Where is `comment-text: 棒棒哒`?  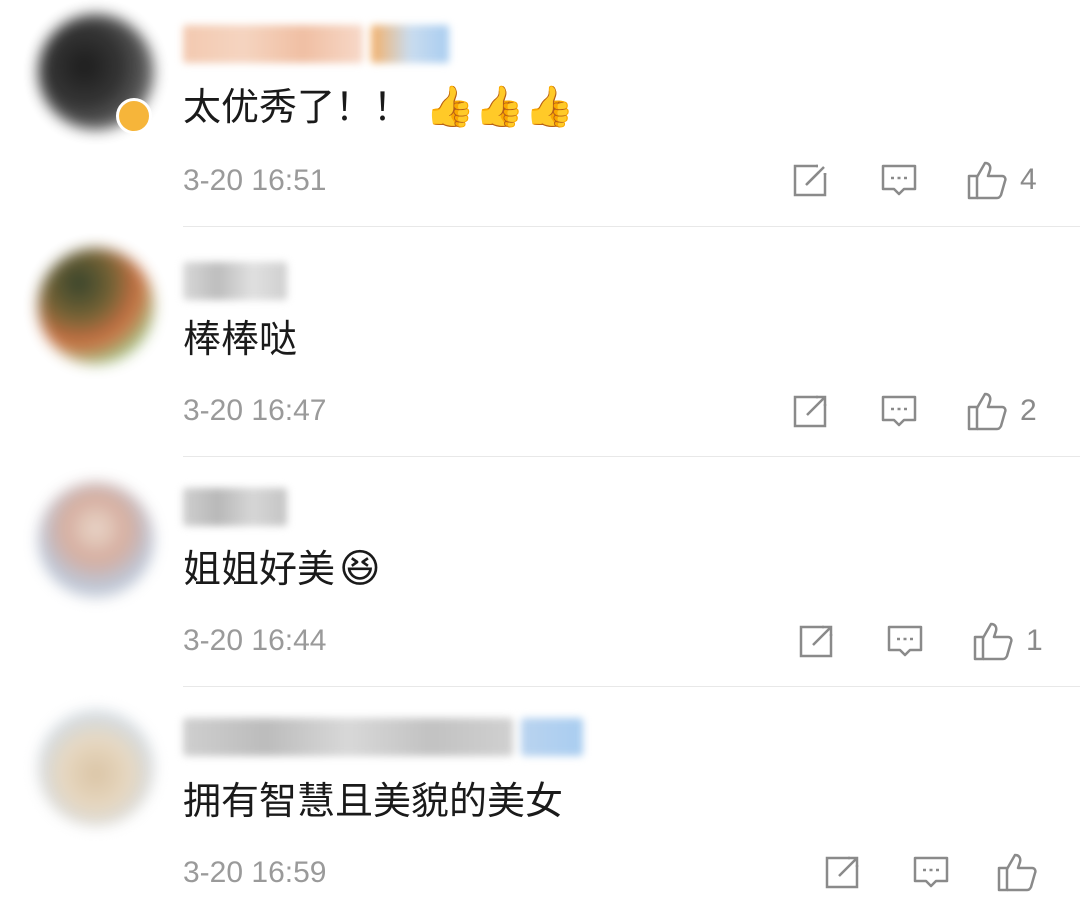 comment-text: 棒棒哒 is located at coordinates (240, 339).